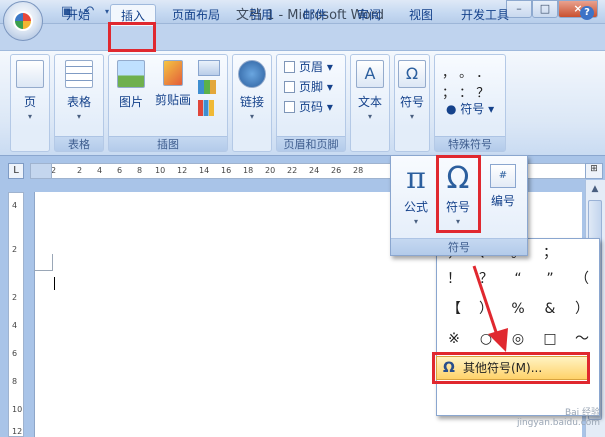  Describe the element at coordinates (545, 9) in the screenshot. I see `maximize-button: □` at that location.